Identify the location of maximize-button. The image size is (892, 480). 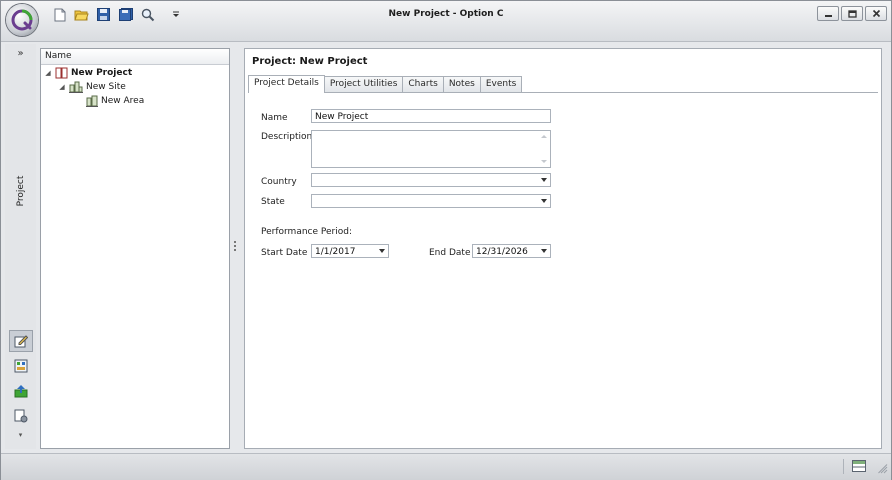
(852, 13).